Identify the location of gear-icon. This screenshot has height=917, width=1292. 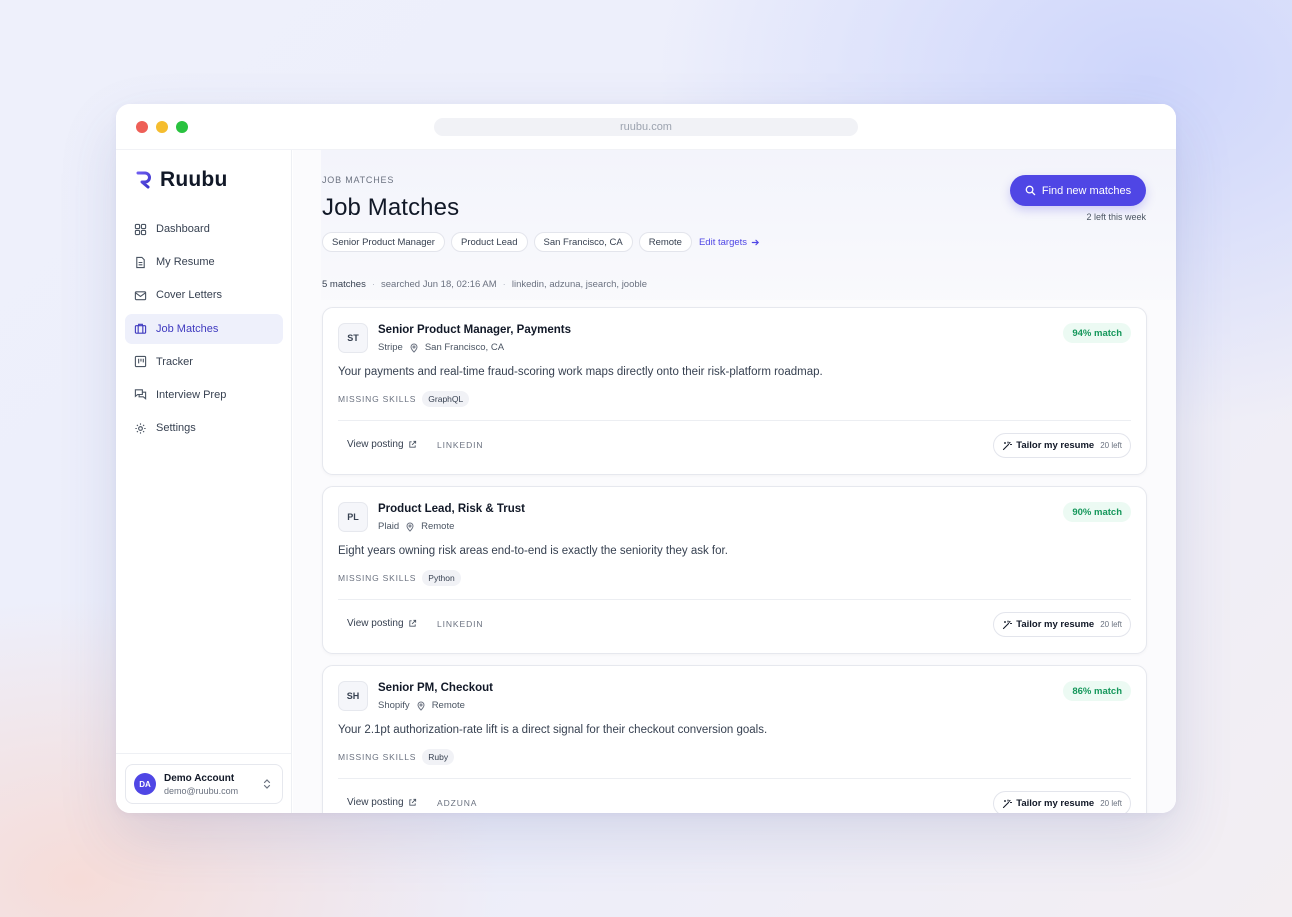
(140, 428).